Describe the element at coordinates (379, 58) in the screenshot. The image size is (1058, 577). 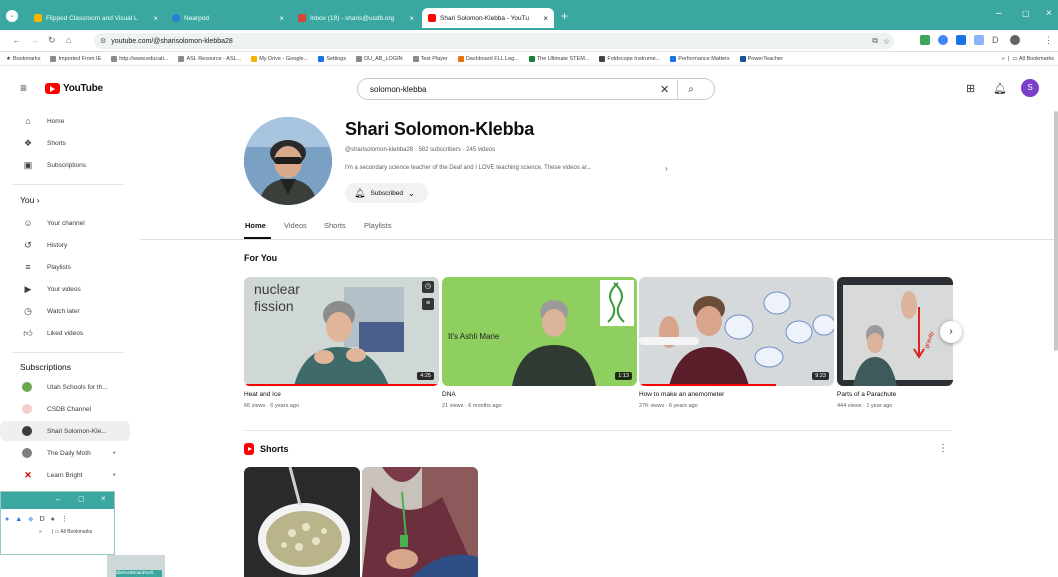
I see `bookmark-item: DU_AB_LOGIN` at that location.